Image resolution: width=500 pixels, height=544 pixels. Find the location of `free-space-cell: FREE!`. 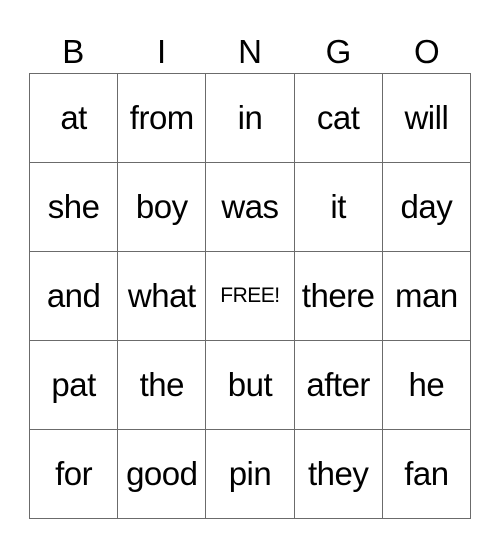

free-space-cell: FREE! is located at coordinates (250, 296).